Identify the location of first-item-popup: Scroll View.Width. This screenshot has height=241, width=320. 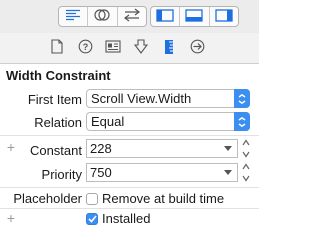
(168, 98).